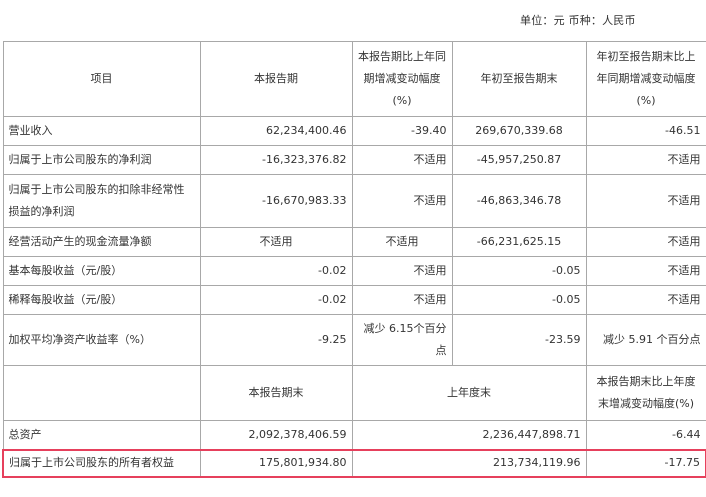 This screenshot has height=497, width=706. Describe the element at coordinates (469, 463) in the screenshot. I see `cell-prior-year-end: 213,734,119.96` at that location.